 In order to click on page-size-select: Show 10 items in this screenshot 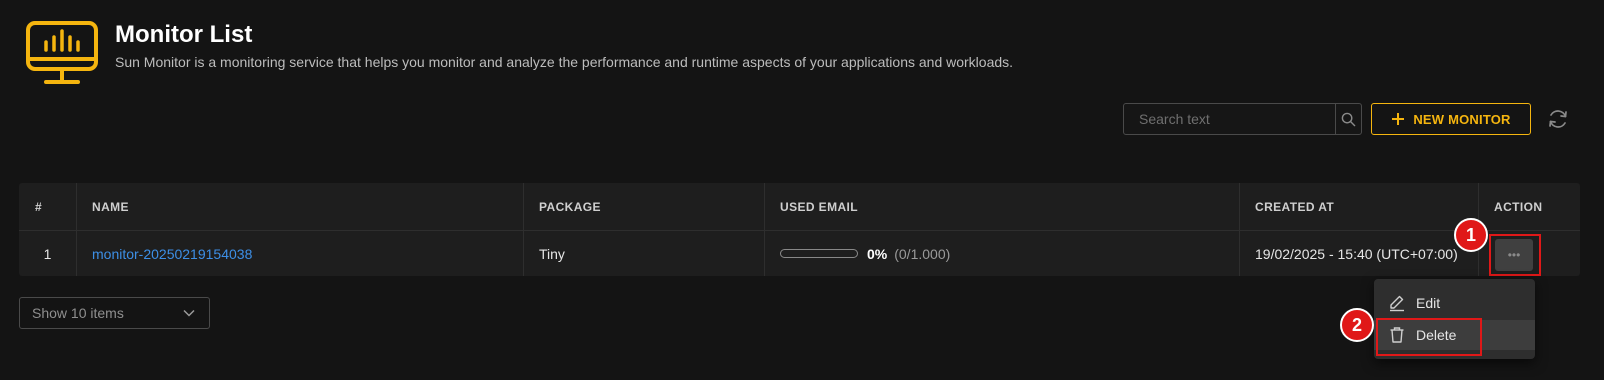, I will do `click(114, 313)`.